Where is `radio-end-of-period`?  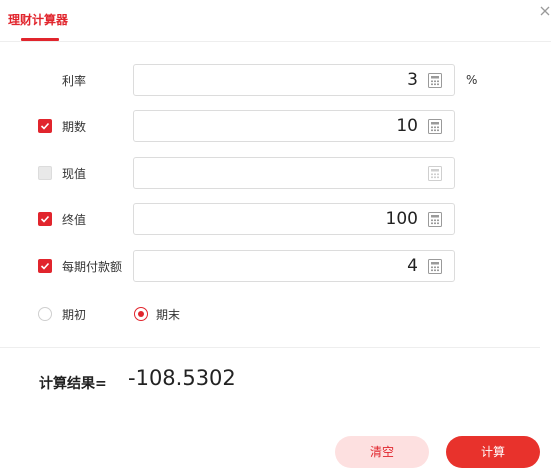
radio-end-of-period is located at coordinates (141, 314).